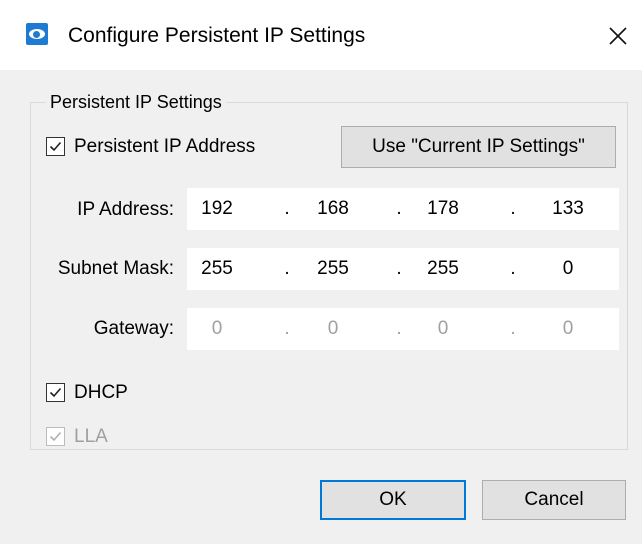 Image resolution: width=642 pixels, height=544 pixels. What do you see at coordinates (125, 209) in the screenshot?
I see `ip-address-label: IP Address:` at bounding box center [125, 209].